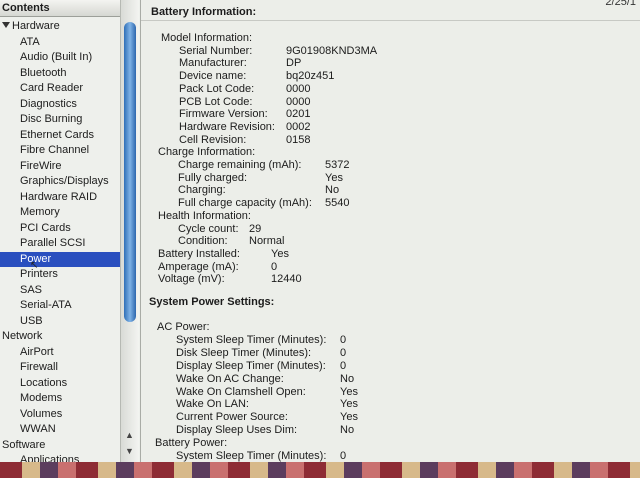 The height and width of the screenshot is (478, 640). What do you see at coordinates (61, 89) in the screenshot?
I see `tree-item: Card Reader` at bounding box center [61, 89].